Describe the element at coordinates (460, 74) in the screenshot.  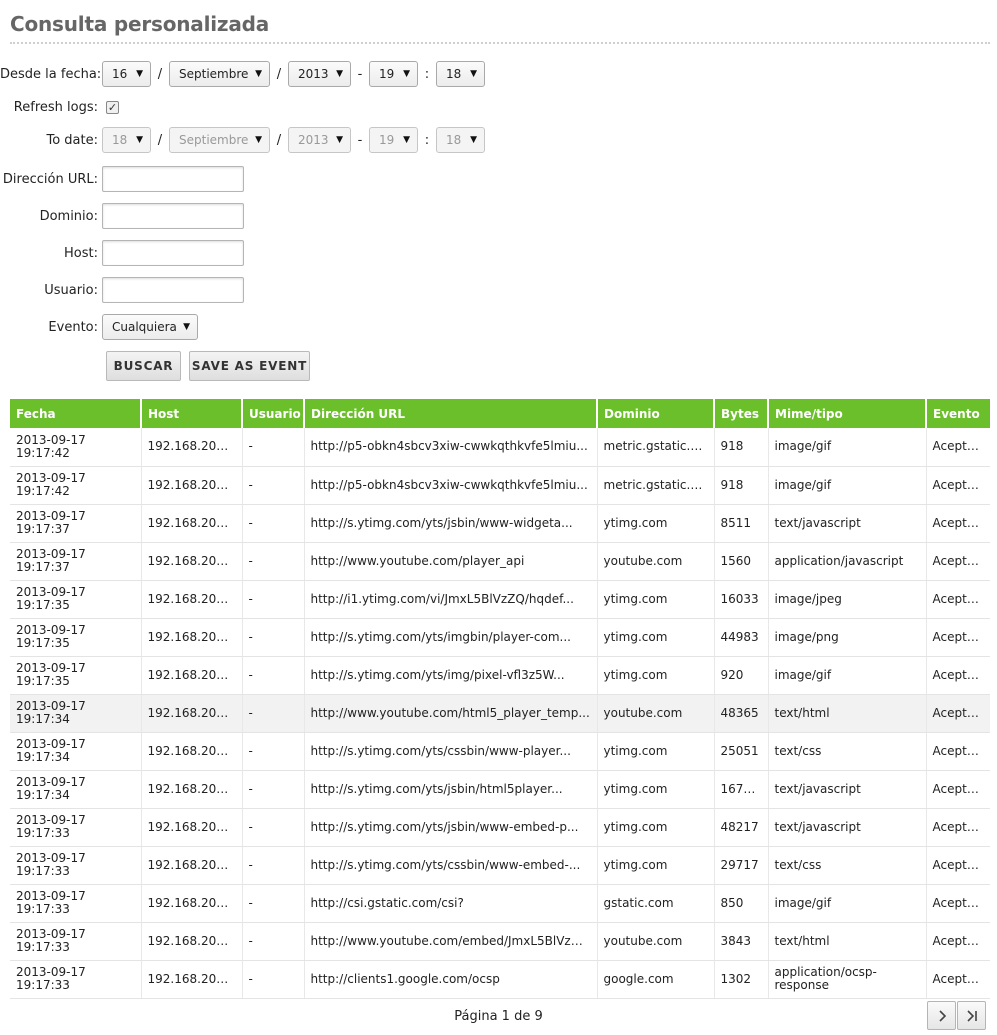
I see `from-minute-select: 18 ▼` at that location.